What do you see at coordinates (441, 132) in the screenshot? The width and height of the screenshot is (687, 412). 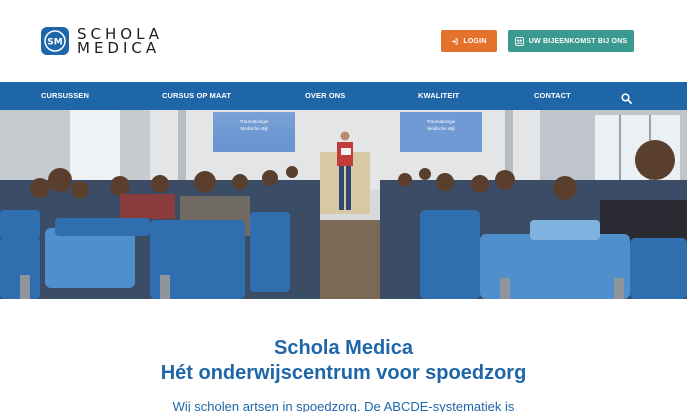 I see `slide-right` at bounding box center [441, 132].